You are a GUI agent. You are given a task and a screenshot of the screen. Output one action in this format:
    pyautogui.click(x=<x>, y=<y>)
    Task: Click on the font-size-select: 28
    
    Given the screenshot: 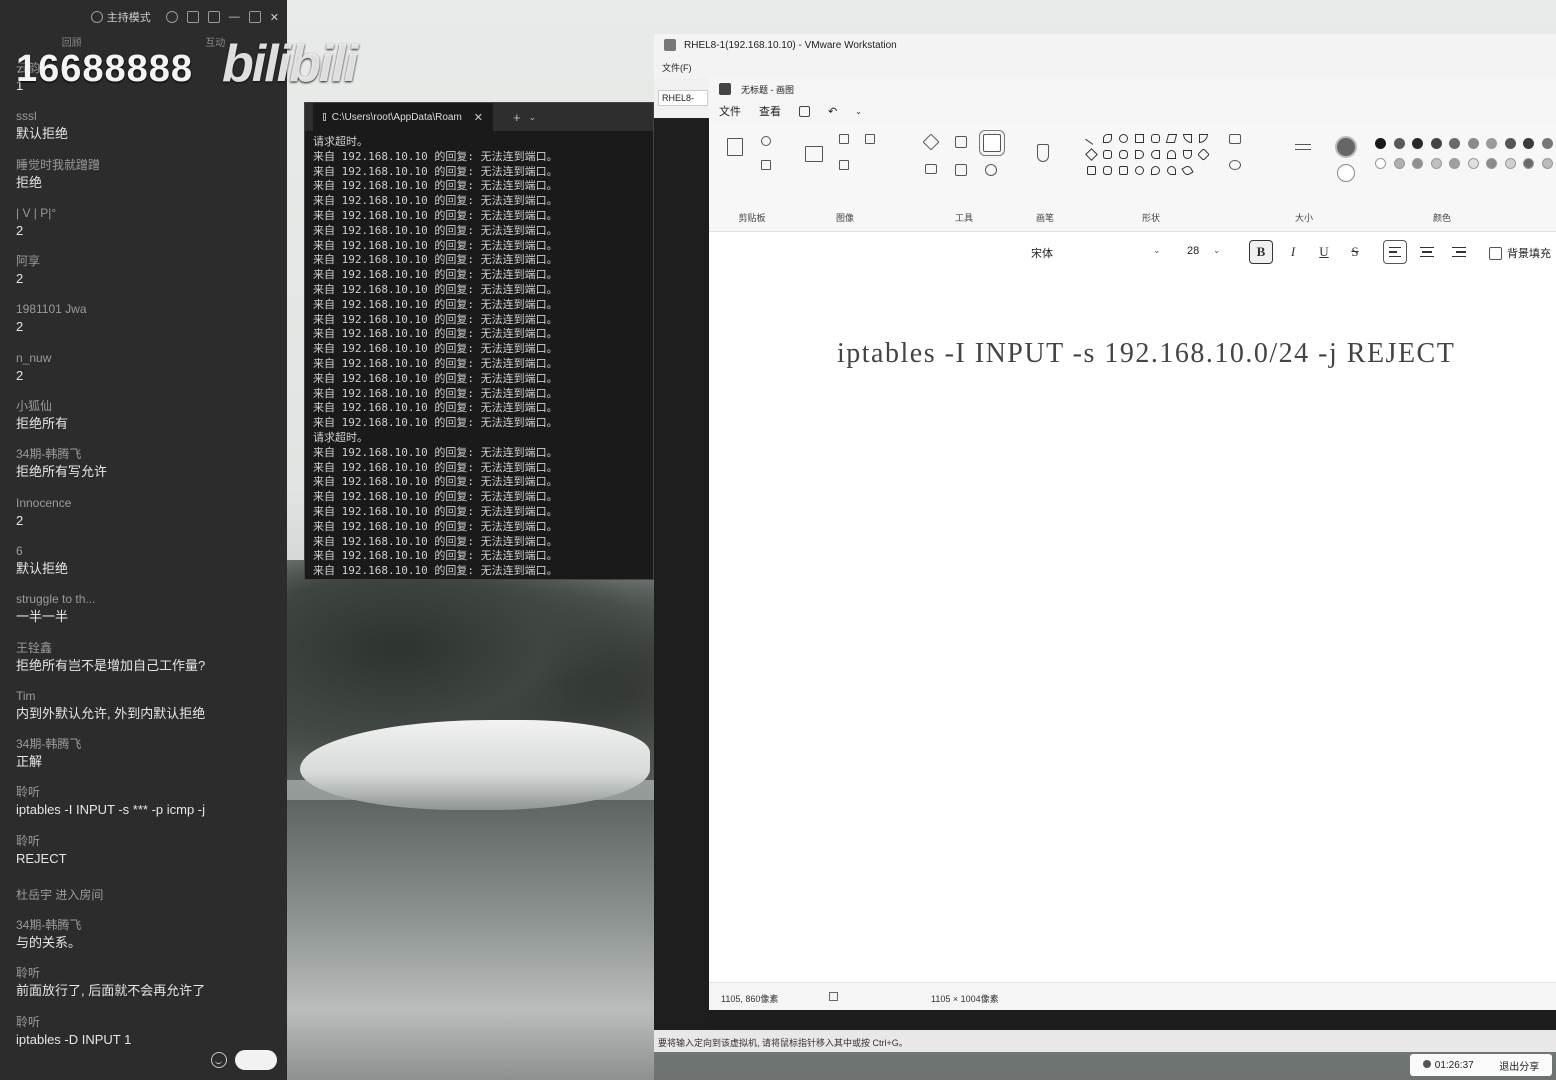 What is the action you would take?
    pyautogui.click(x=1193, y=251)
    